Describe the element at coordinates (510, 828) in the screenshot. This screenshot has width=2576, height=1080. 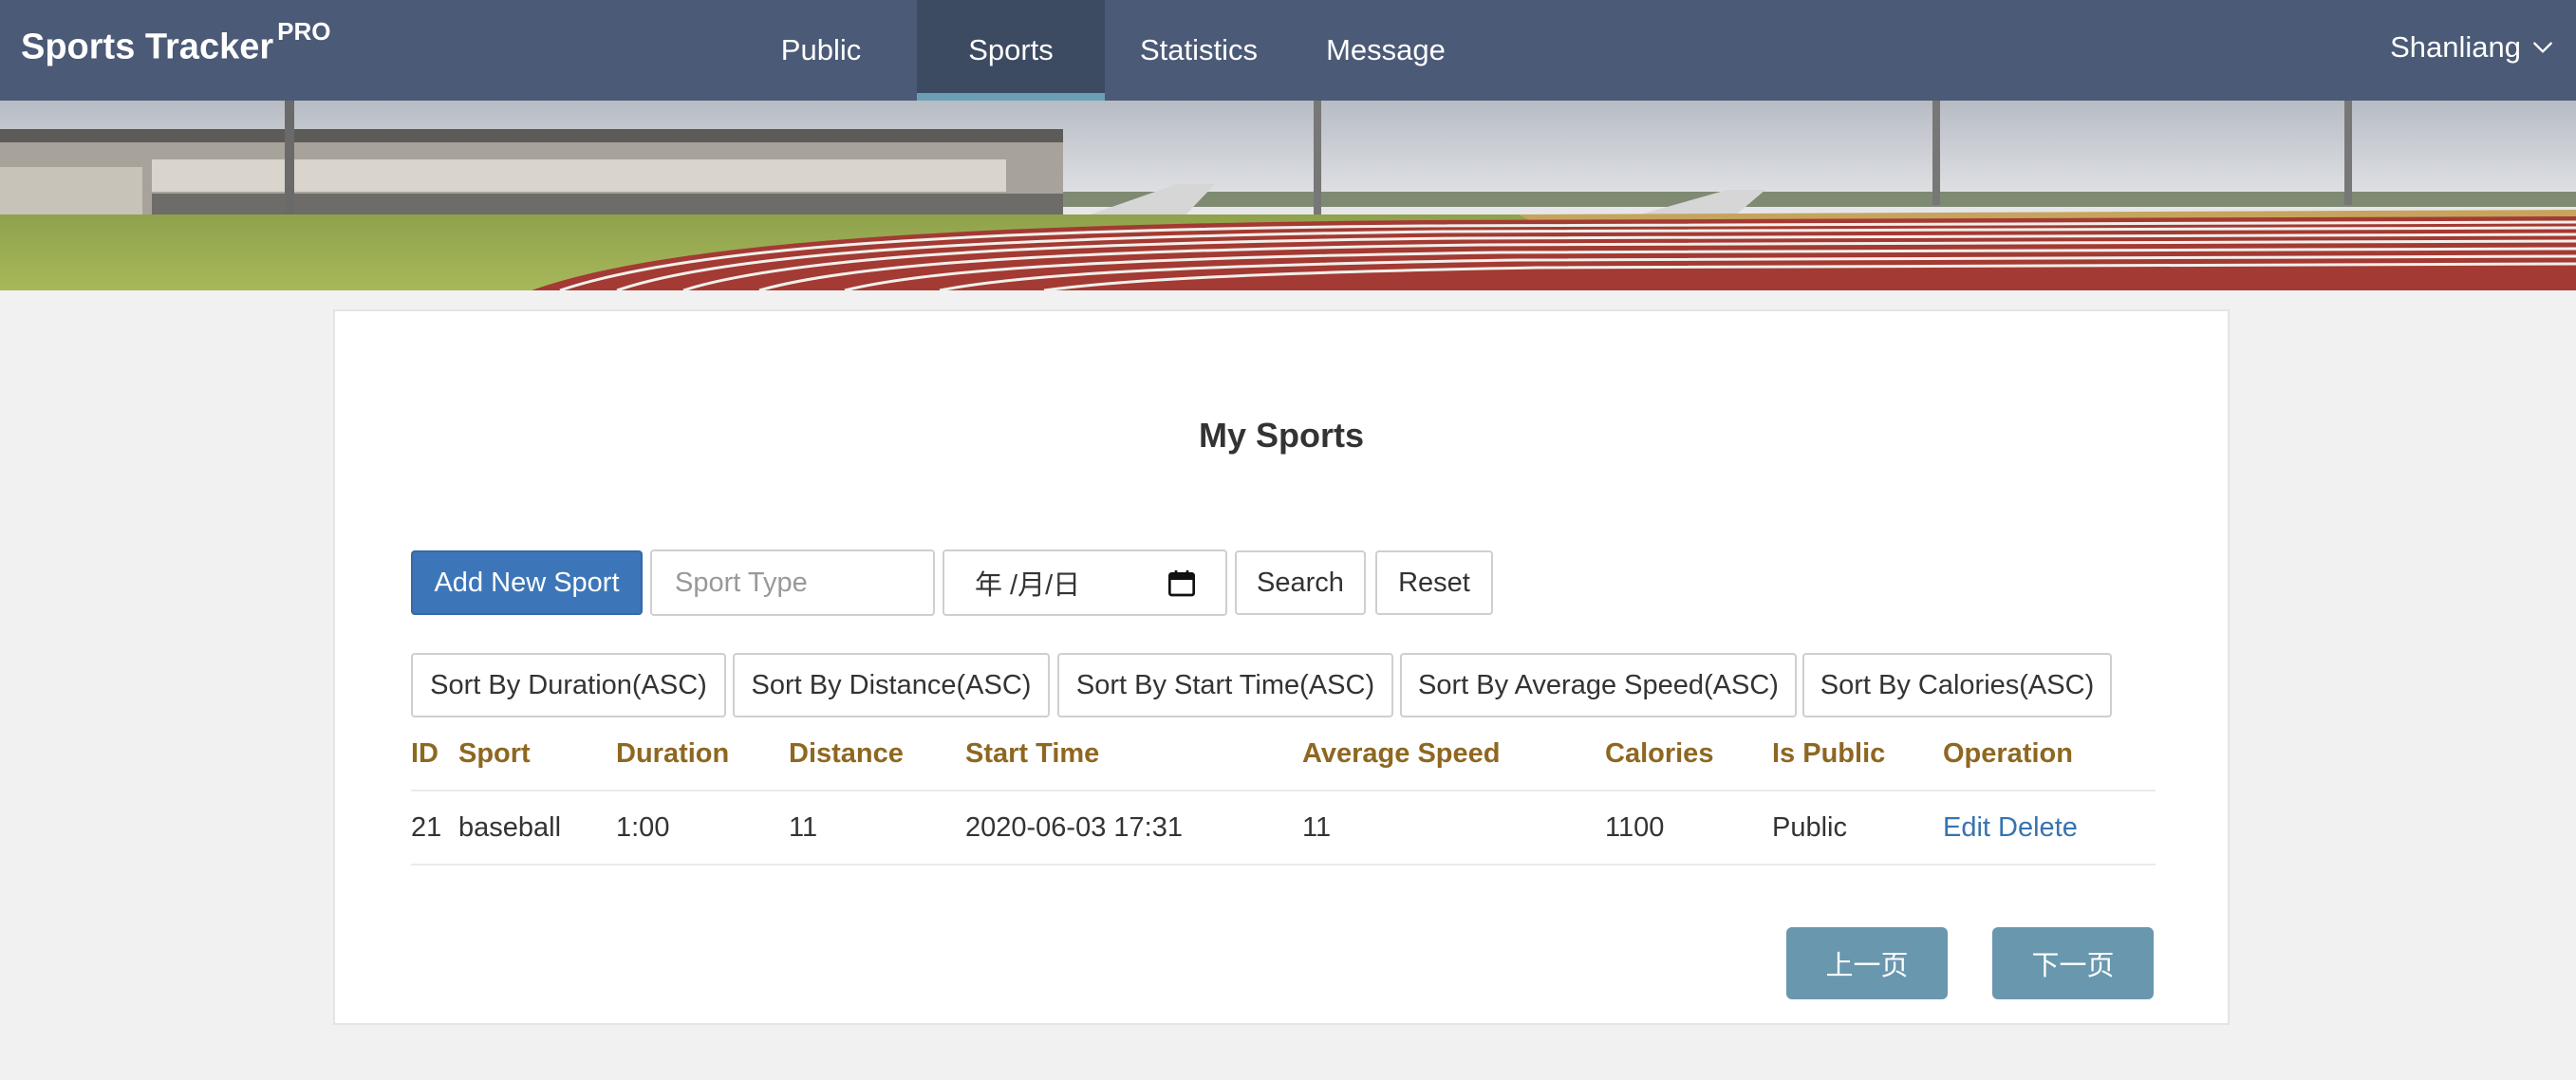
I see `cell-sport: baseball` at that location.